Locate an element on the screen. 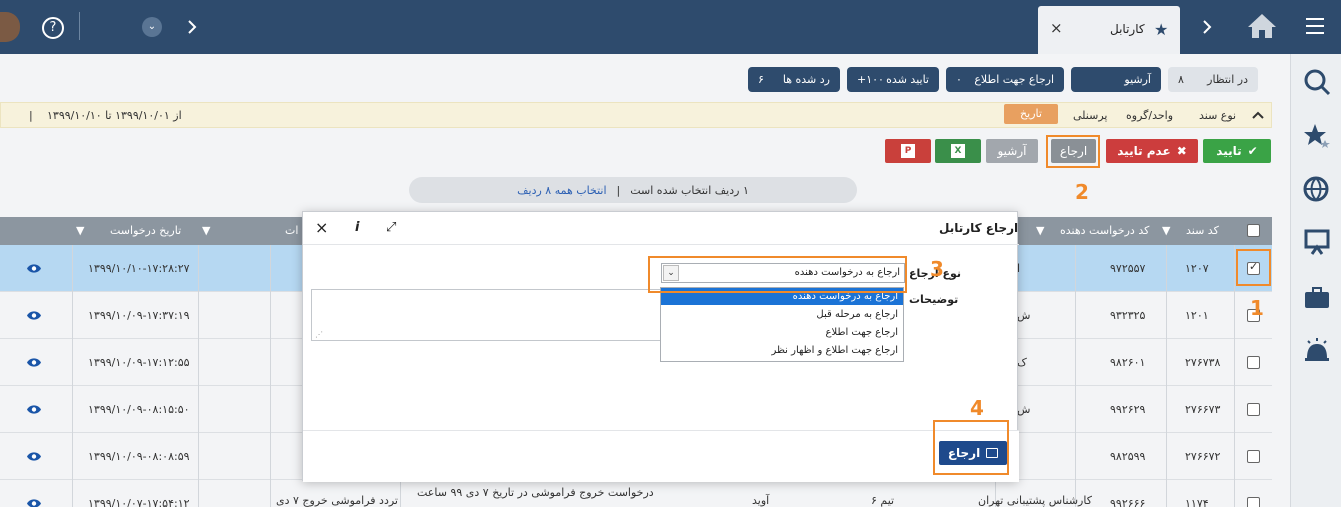 This screenshot has height=507, width=1341. cell-team: تیم ۶ is located at coordinates (883, 500).